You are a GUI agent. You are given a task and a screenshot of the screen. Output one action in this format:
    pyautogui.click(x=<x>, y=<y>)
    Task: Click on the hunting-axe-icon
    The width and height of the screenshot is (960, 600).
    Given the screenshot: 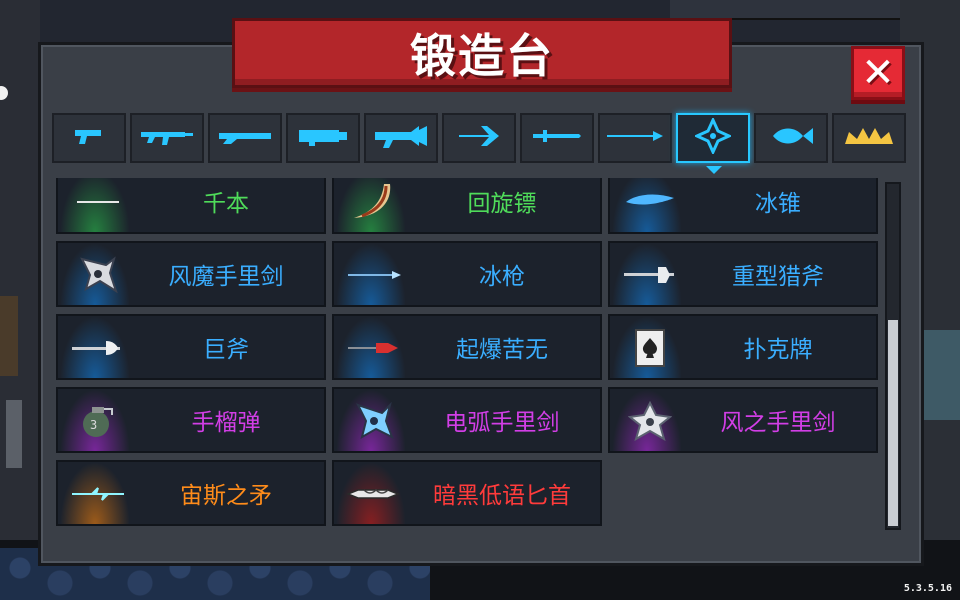 What is the action you would take?
    pyautogui.click(x=650, y=275)
    